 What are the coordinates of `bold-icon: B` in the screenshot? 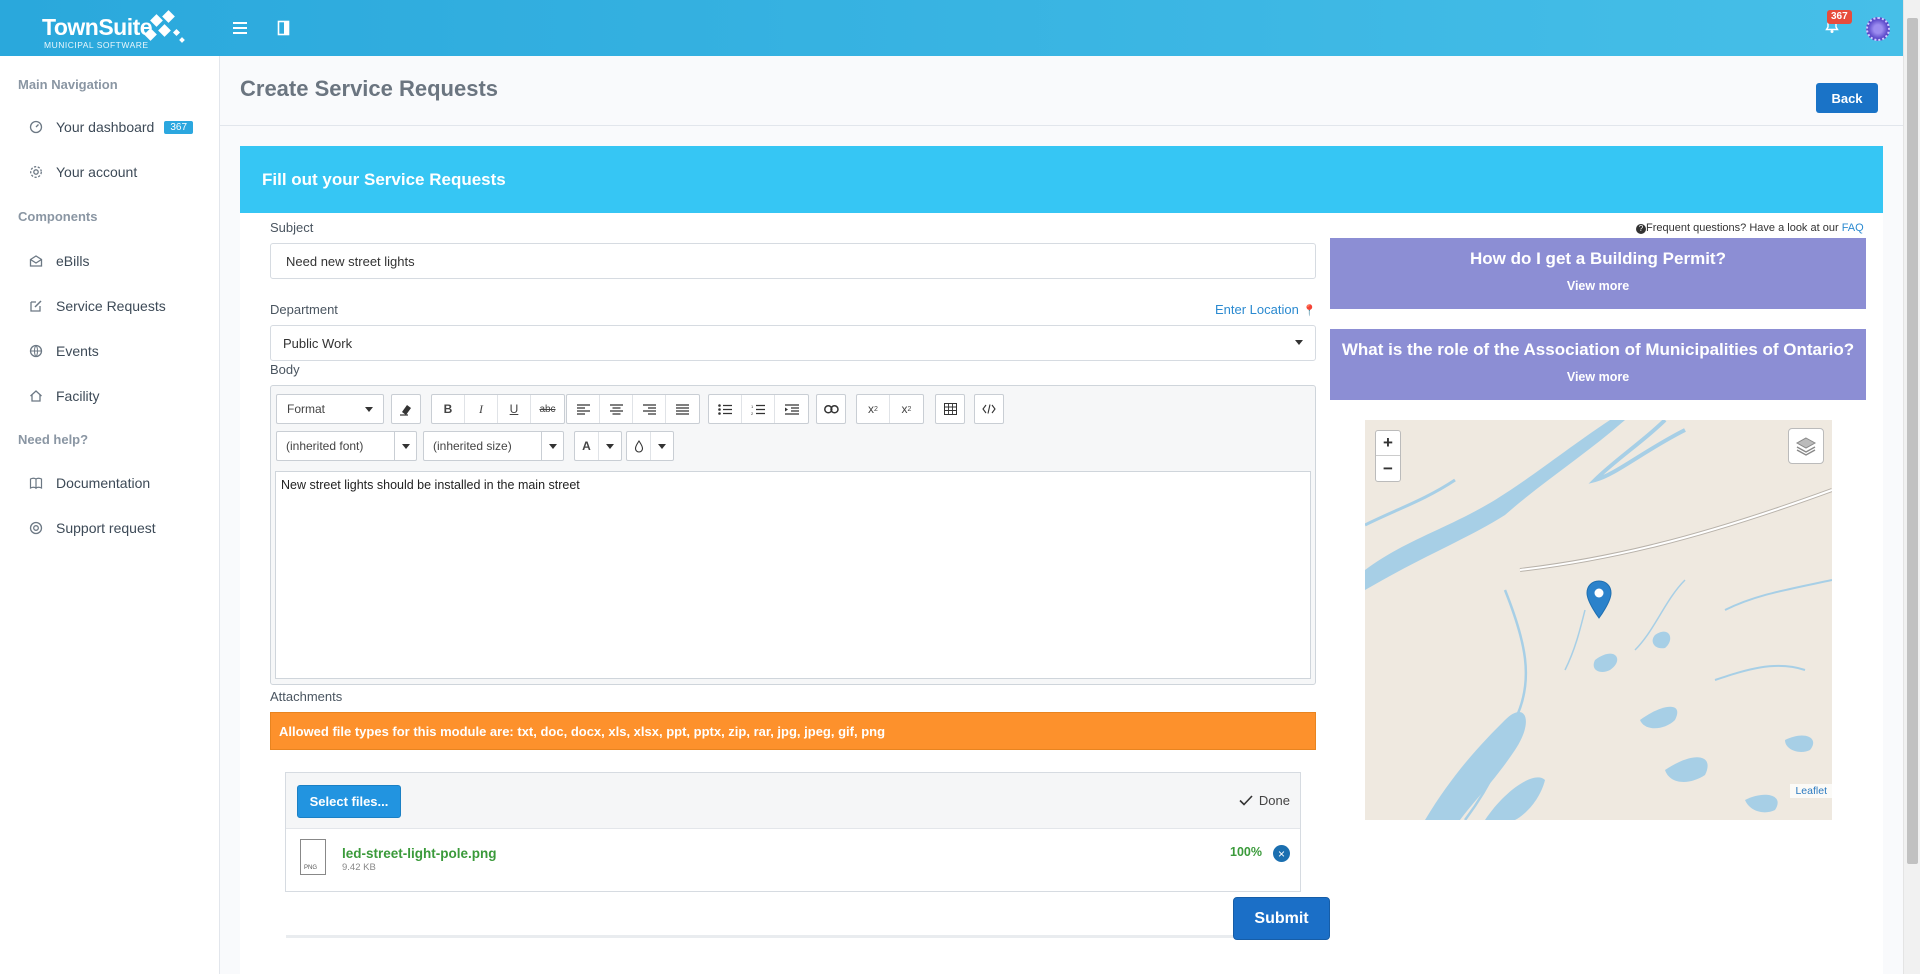 It's located at (448, 409).